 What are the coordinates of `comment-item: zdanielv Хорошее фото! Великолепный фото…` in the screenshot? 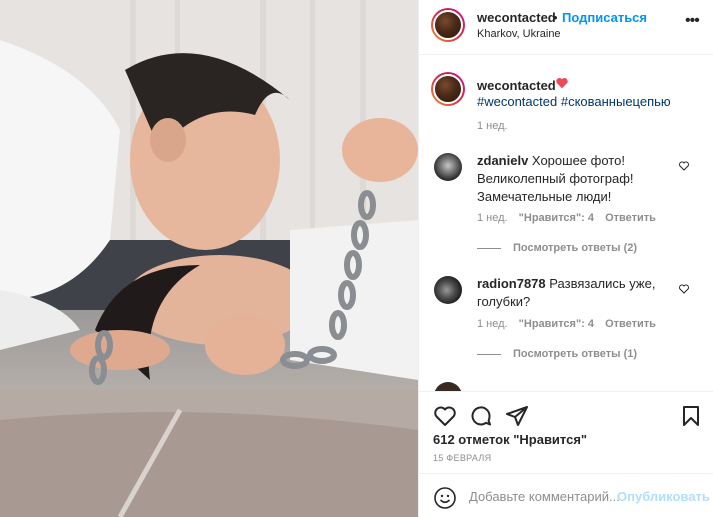 It's located at (577, 179).